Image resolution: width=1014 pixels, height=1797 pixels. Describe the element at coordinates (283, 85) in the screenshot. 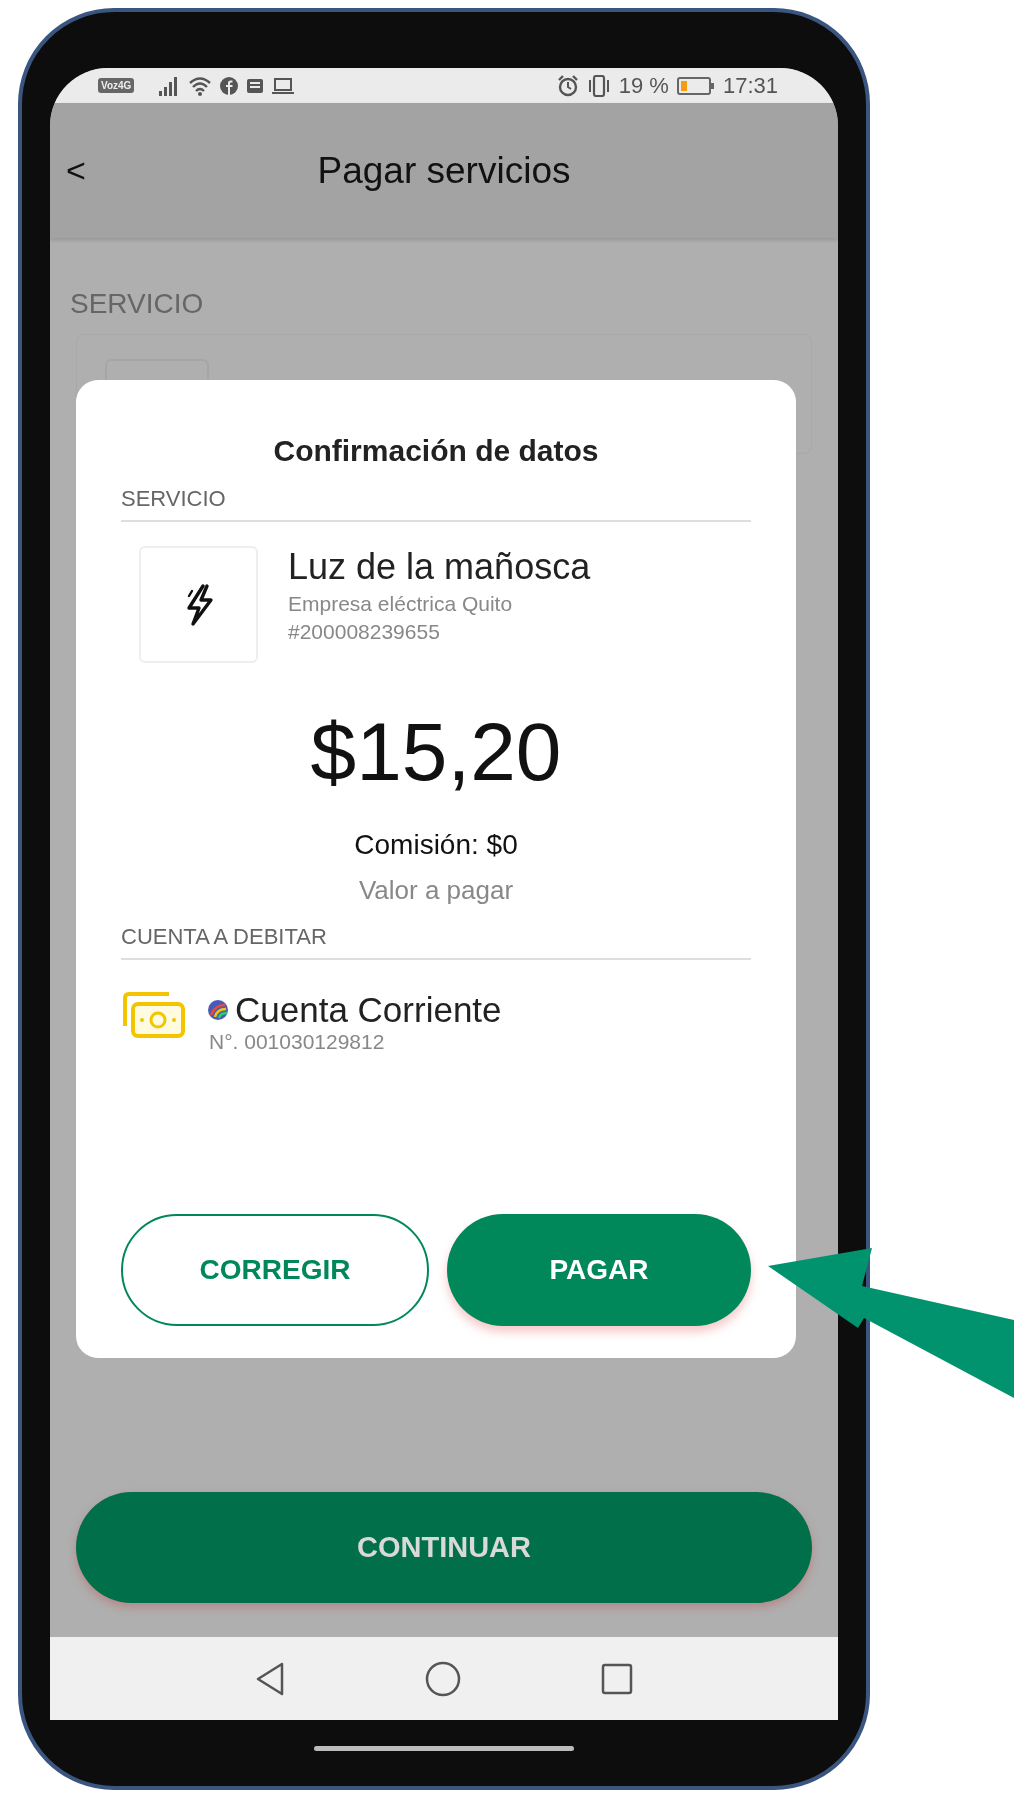

I see `laptop-icon` at that location.